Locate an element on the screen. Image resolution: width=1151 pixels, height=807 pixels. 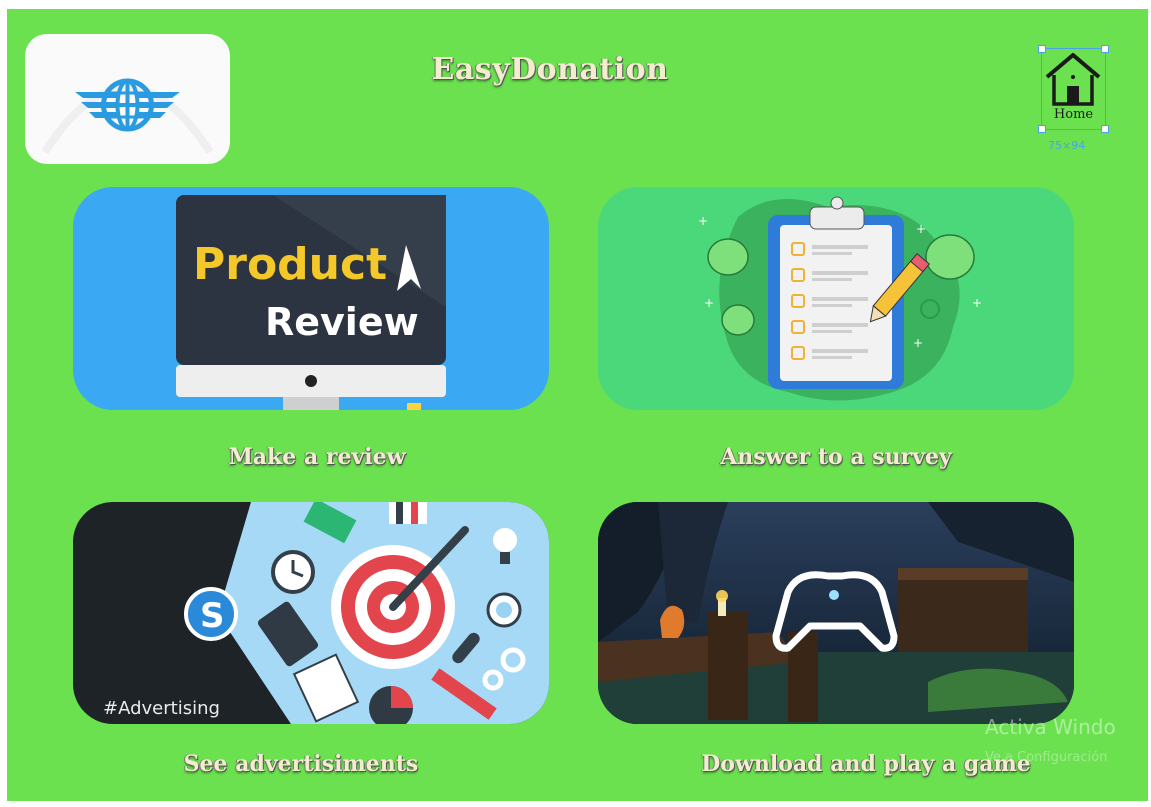
activation-watermark-sub: Ve a Configuración is located at coordinates (1046, 757).